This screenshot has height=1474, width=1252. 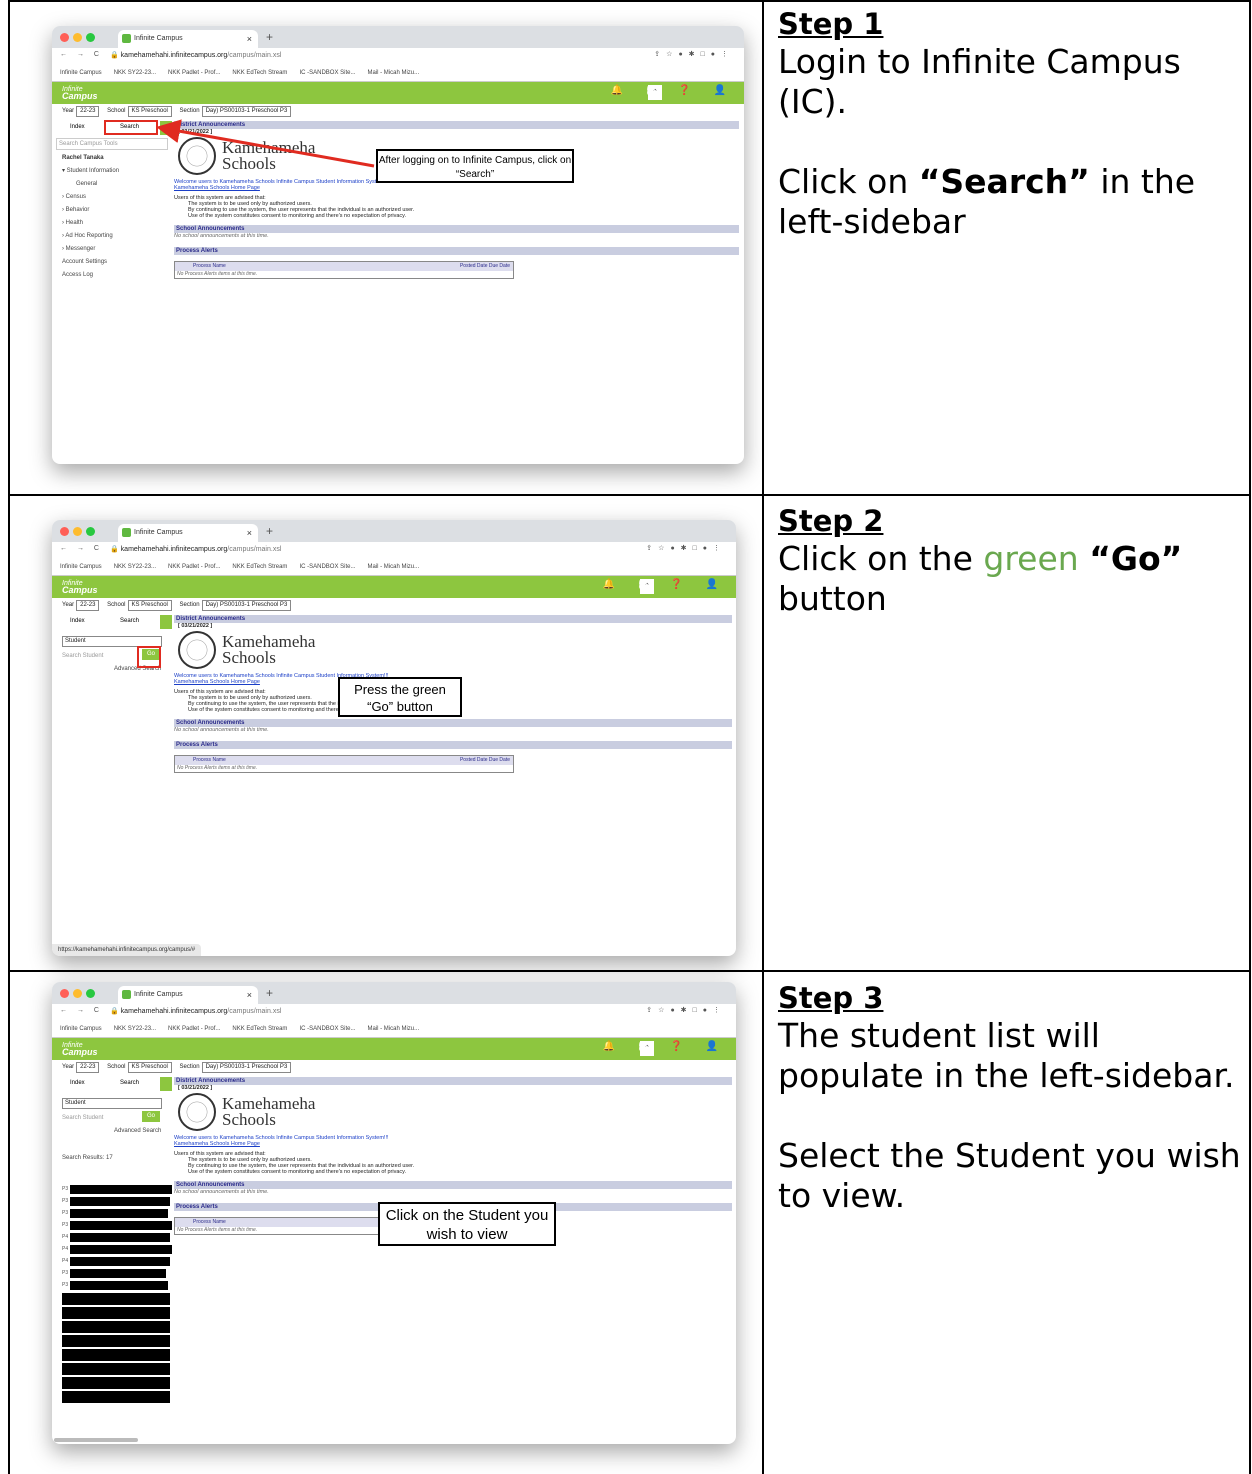 I want to click on horizontal-scrollbar, so click(x=96, y=1440).